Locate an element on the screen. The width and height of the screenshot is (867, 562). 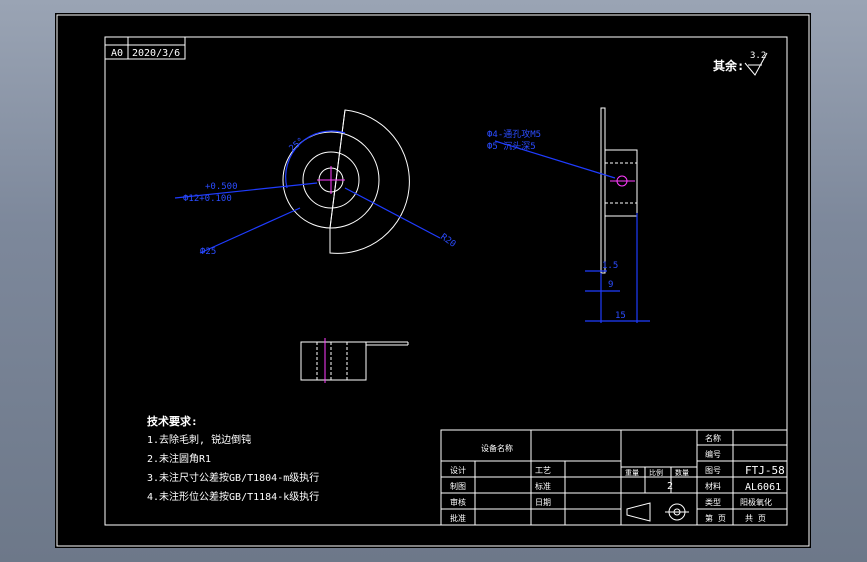
side-note-2: Ф5 沉头深5 is located at coordinates (511, 146).